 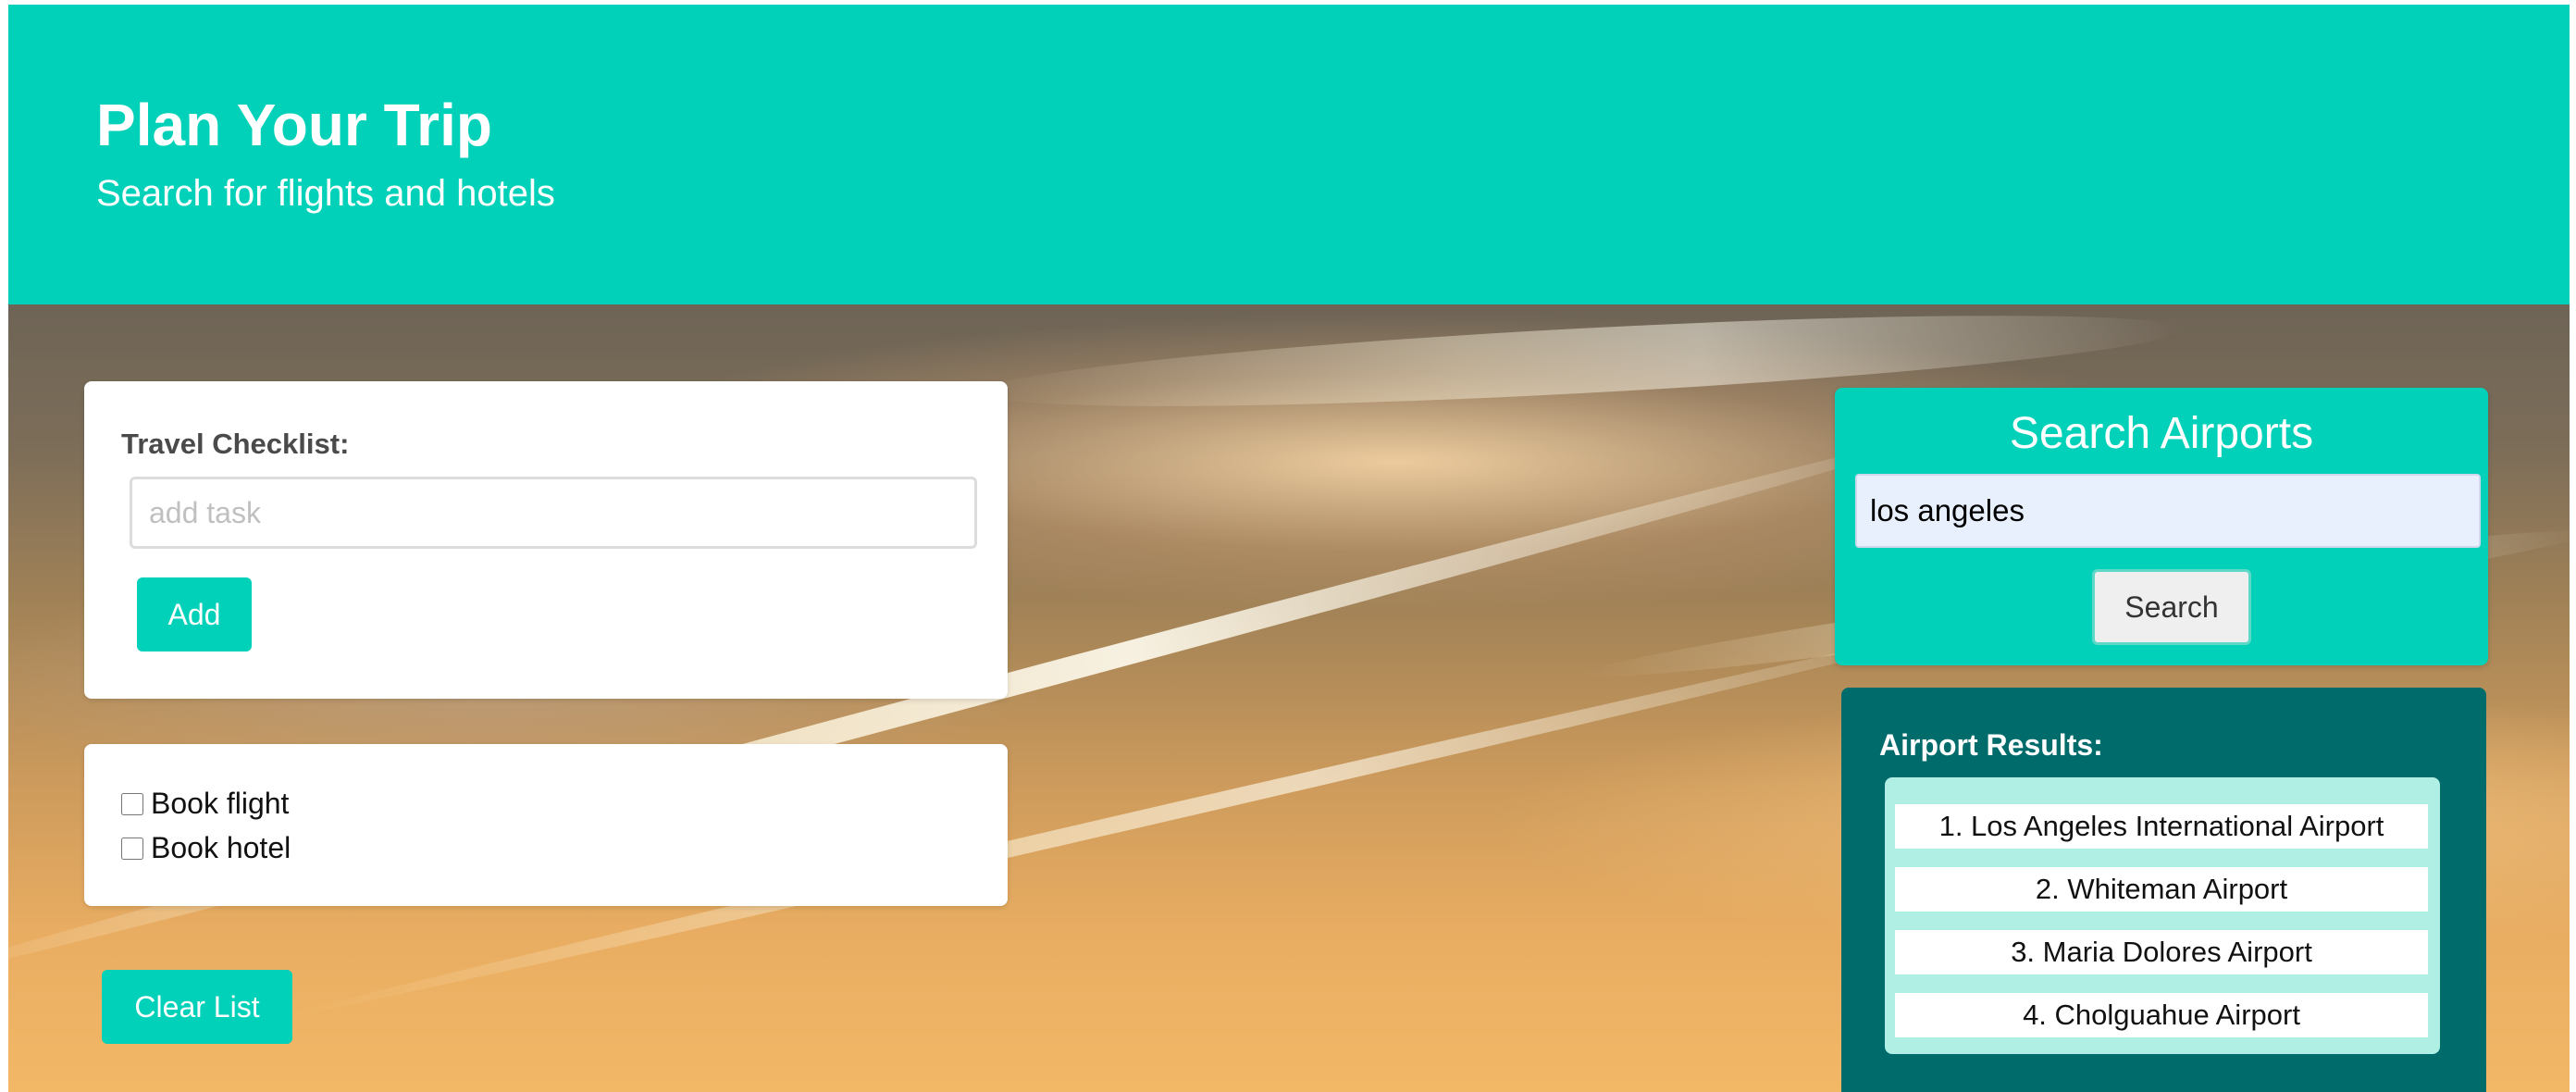 I want to click on travel-checklist-card: Travel Checklist: Add, so click(x=546, y=540).